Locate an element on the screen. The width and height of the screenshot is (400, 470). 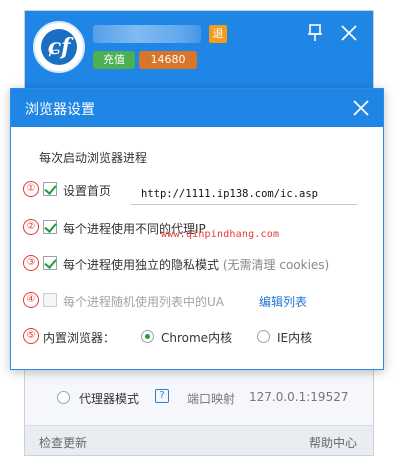
help-center-link: 帮助中心 is located at coordinates (333, 442).